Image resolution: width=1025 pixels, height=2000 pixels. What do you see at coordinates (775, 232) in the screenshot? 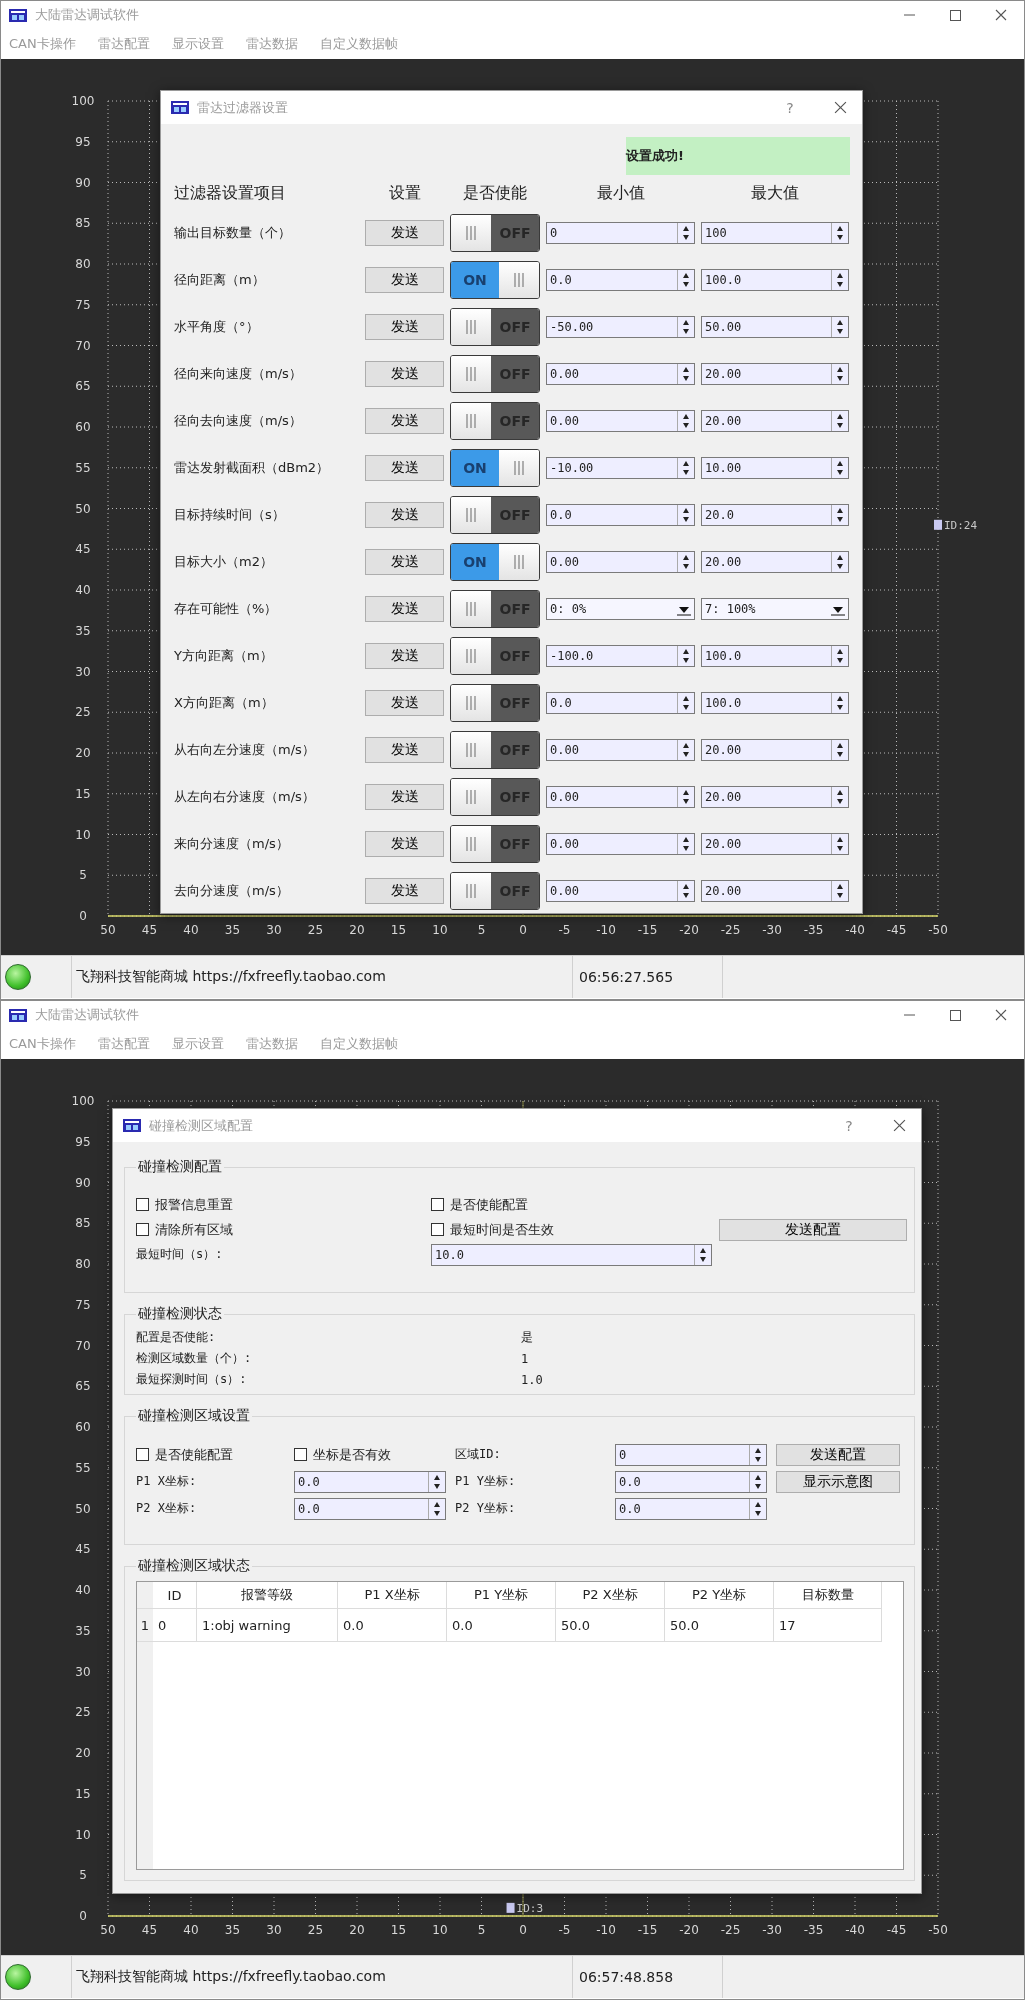
I see `spin-field: 100` at bounding box center [775, 232].